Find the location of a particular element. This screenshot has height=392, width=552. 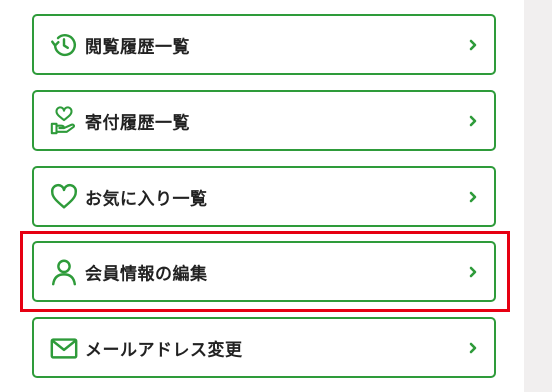

heart-icon is located at coordinates (64, 197).